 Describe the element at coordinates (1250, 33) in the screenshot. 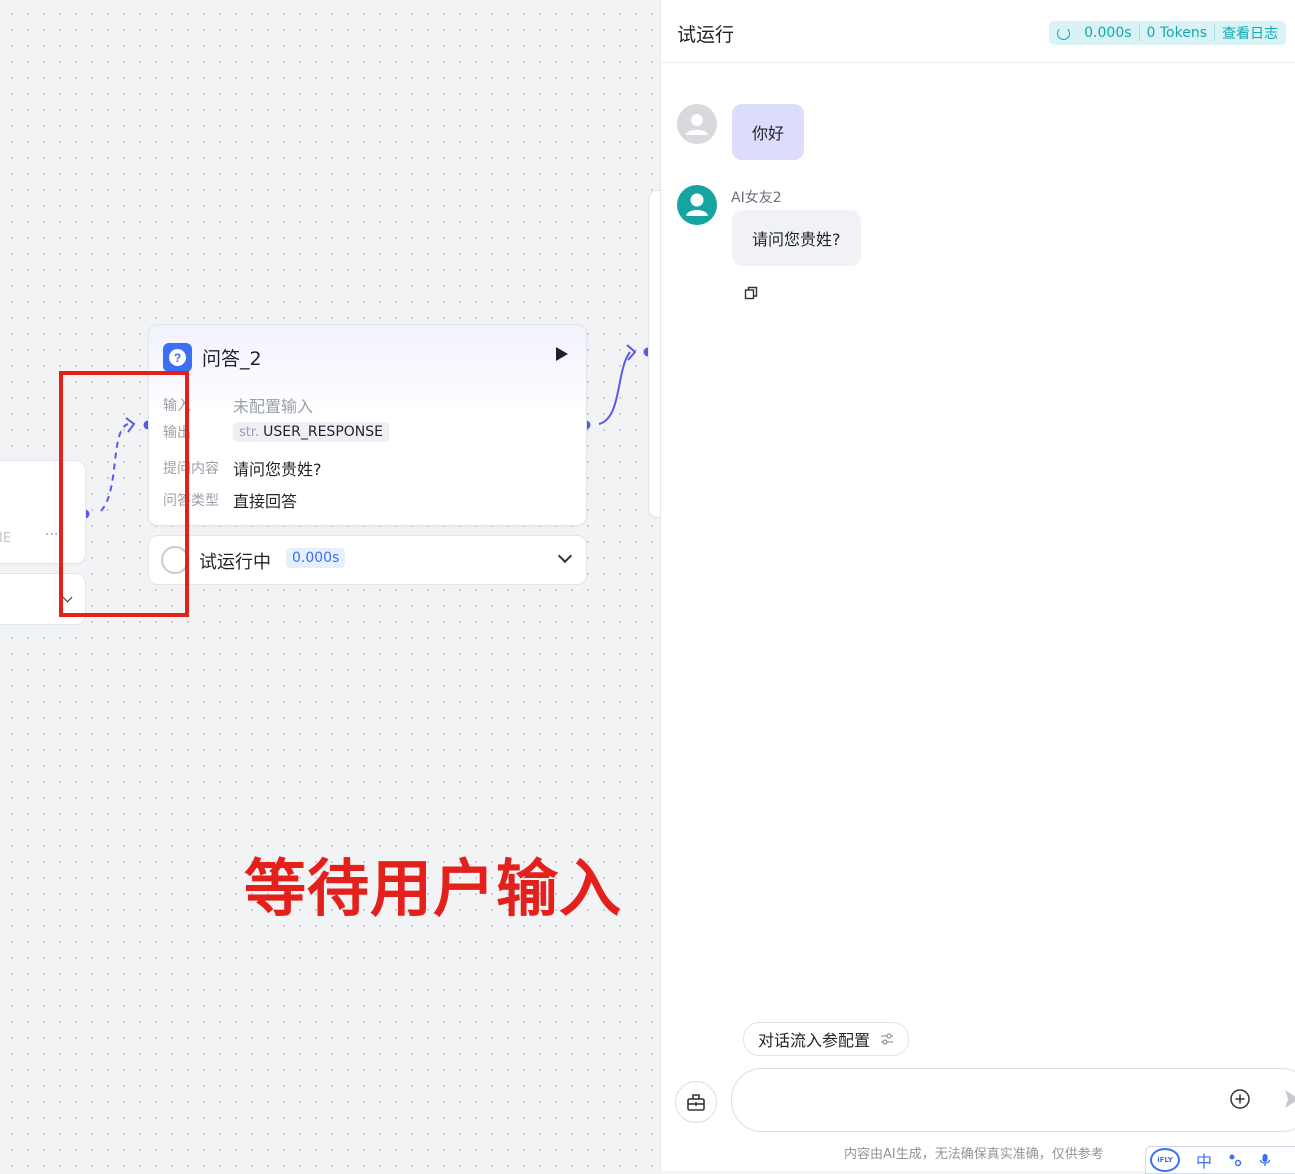

I see `view-log-link: 查看日志` at that location.